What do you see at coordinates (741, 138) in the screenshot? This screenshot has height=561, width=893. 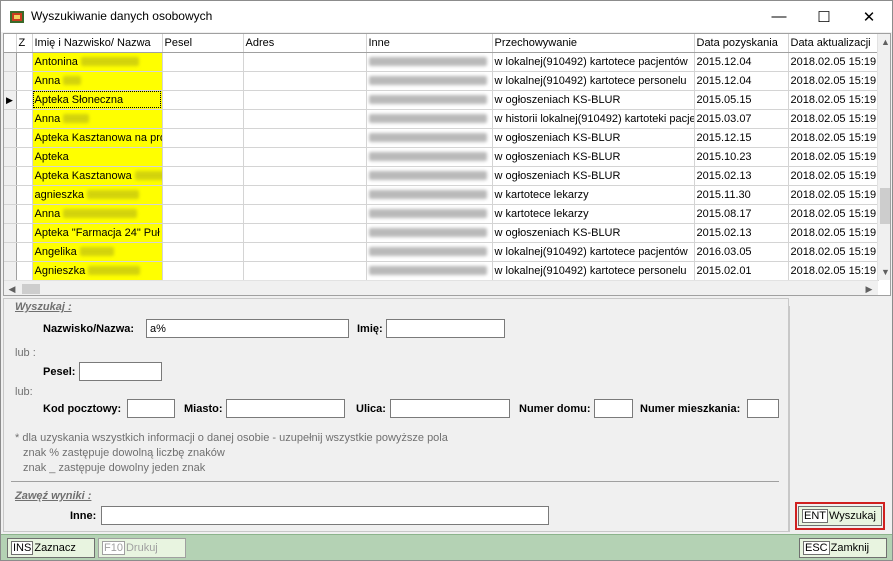 I see `cell-data-pozyskania: 2015.12.15` at bounding box center [741, 138].